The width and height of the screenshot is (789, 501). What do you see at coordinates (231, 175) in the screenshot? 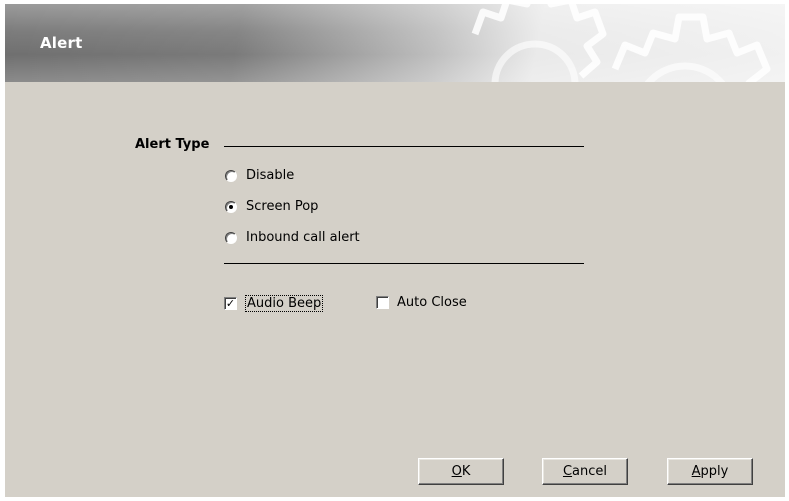
I see `radio-disable-button` at bounding box center [231, 175].